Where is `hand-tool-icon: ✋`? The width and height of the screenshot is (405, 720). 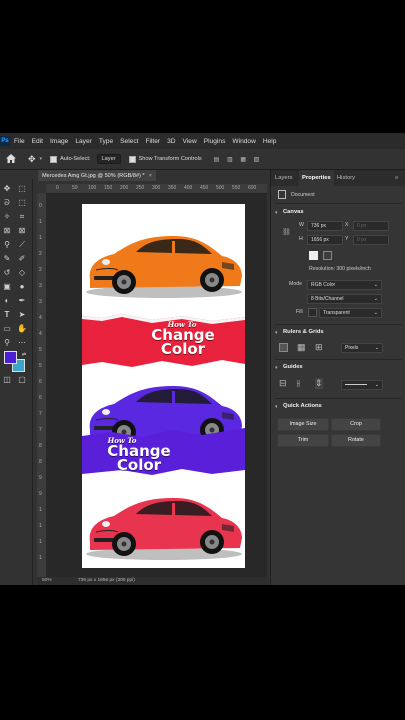 hand-tool-icon: ✋ is located at coordinates (22, 328).